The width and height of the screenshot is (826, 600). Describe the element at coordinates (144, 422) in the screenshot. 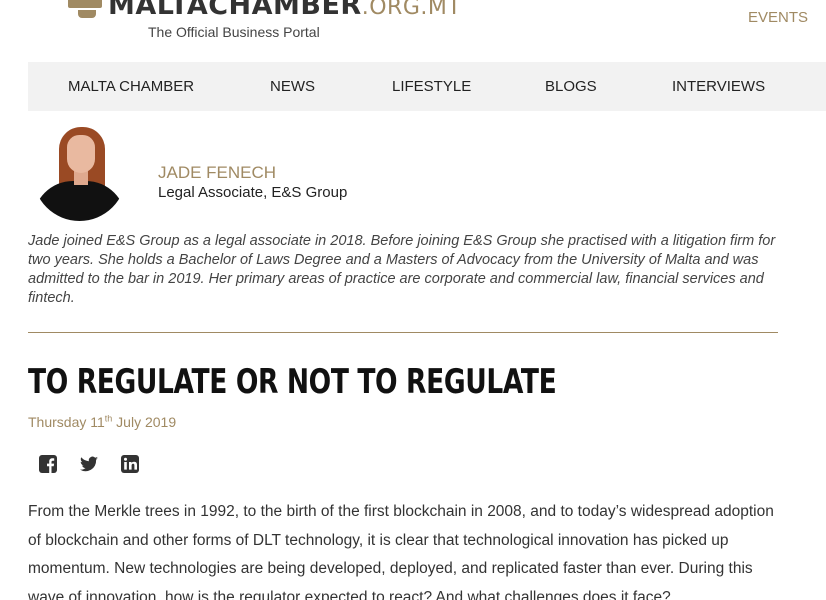

I see `date-rest: July 2019` at that location.